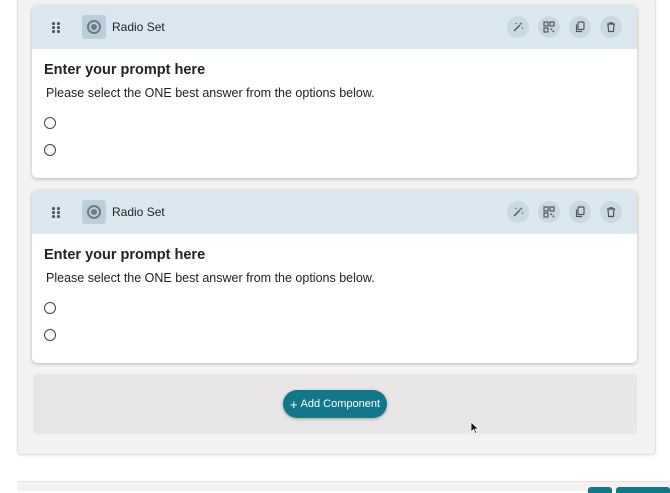 The width and height of the screenshot is (670, 493). I want to click on plus-icon: +, so click(293, 404).